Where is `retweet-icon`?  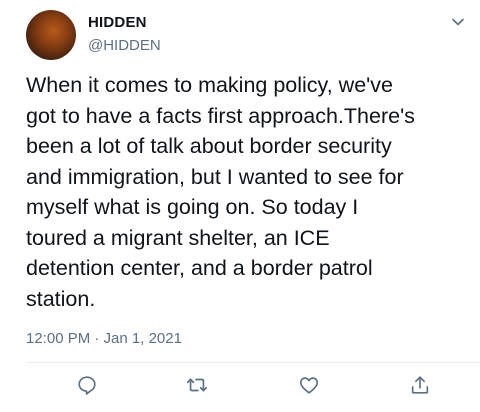 retweet-icon is located at coordinates (197, 385).